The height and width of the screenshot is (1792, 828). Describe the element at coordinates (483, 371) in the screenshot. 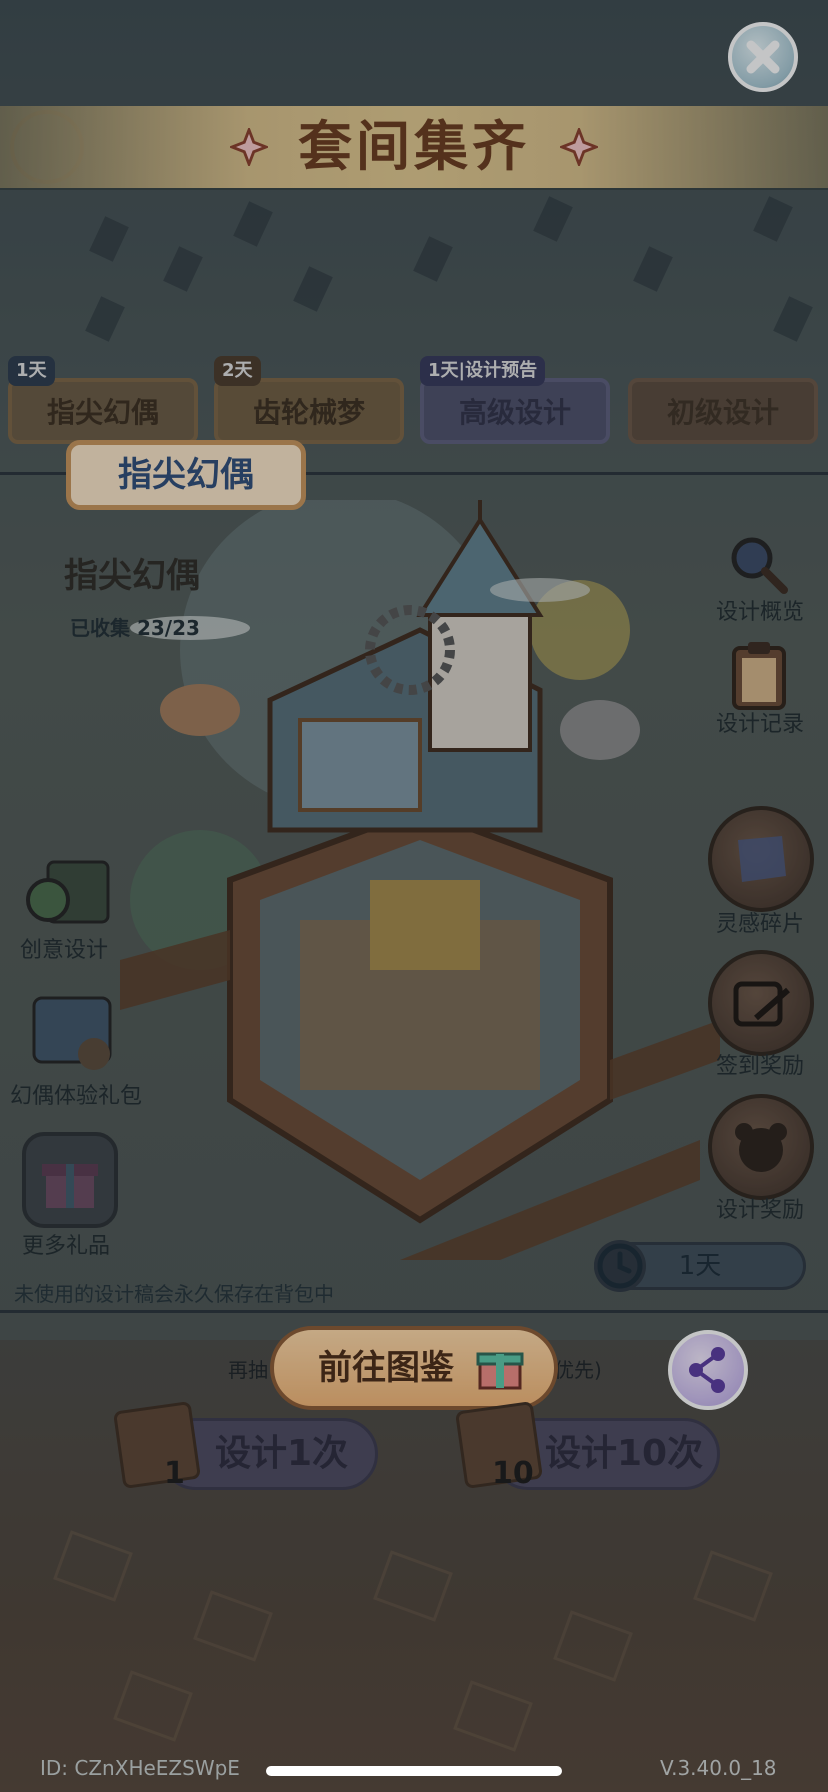

I see `tab-badge: 1天|设计预告` at that location.